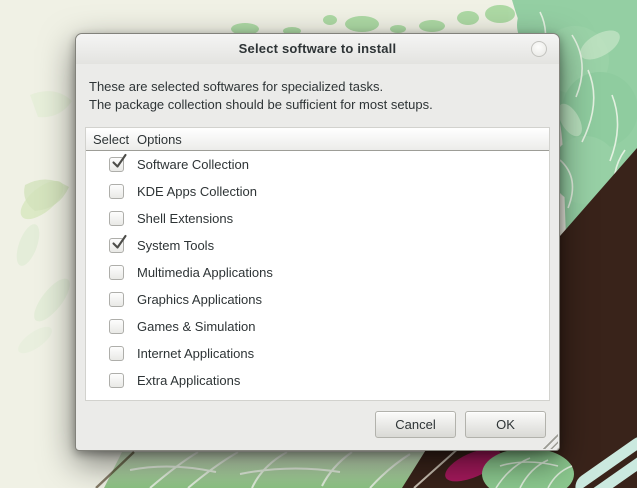 This screenshot has height=488, width=637. What do you see at coordinates (111, 139) in the screenshot?
I see `column-header-select: Select` at bounding box center [111, 139].